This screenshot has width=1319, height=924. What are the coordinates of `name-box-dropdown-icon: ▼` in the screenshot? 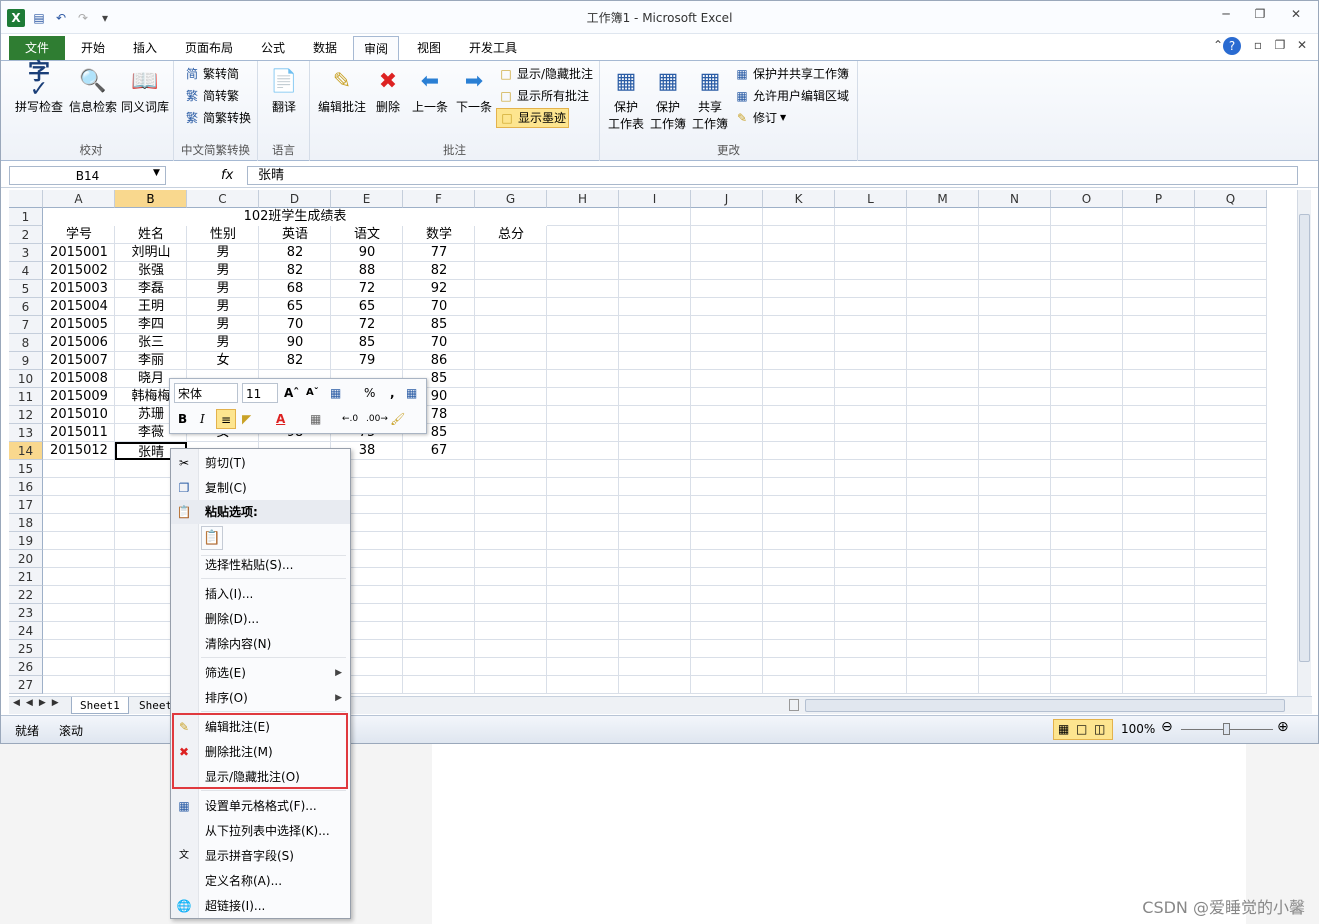 It's located at (156, 173).